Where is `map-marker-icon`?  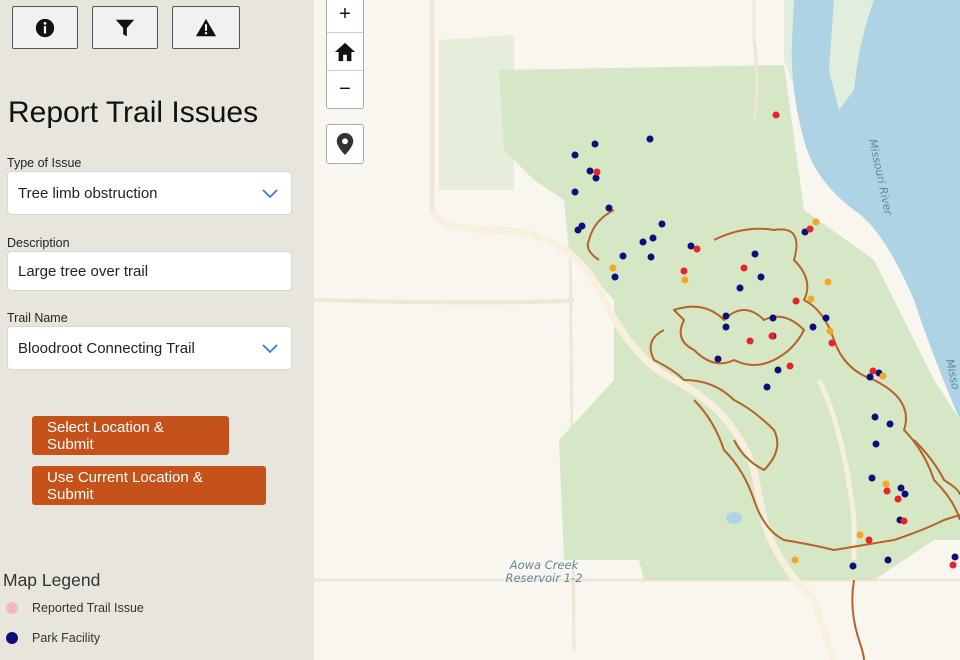
map-marker-icon is located at coordinates (345, 144).